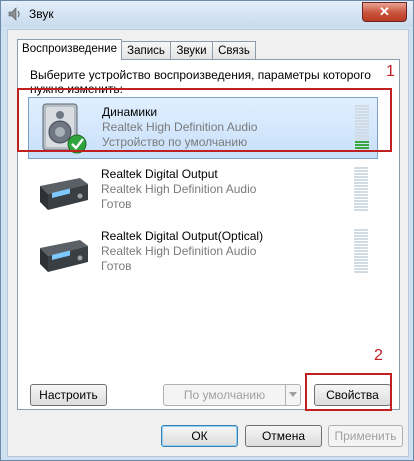 The width and height of the screenshot is (414, 461). I want to click on close-icon: ✕, so click(384, 11).